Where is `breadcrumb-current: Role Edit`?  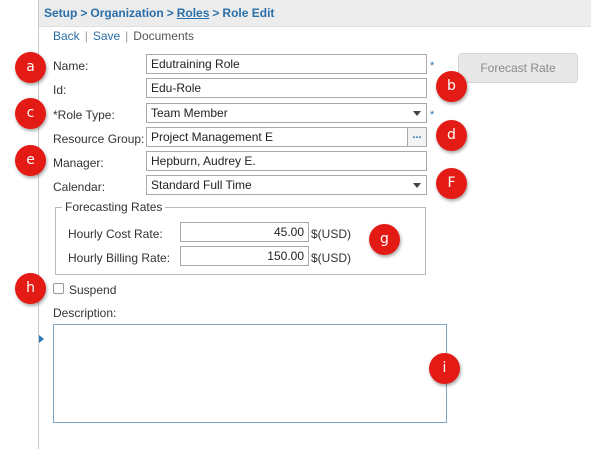 breadcrumb-current: Role Edit is located at coordinates (248, 13).